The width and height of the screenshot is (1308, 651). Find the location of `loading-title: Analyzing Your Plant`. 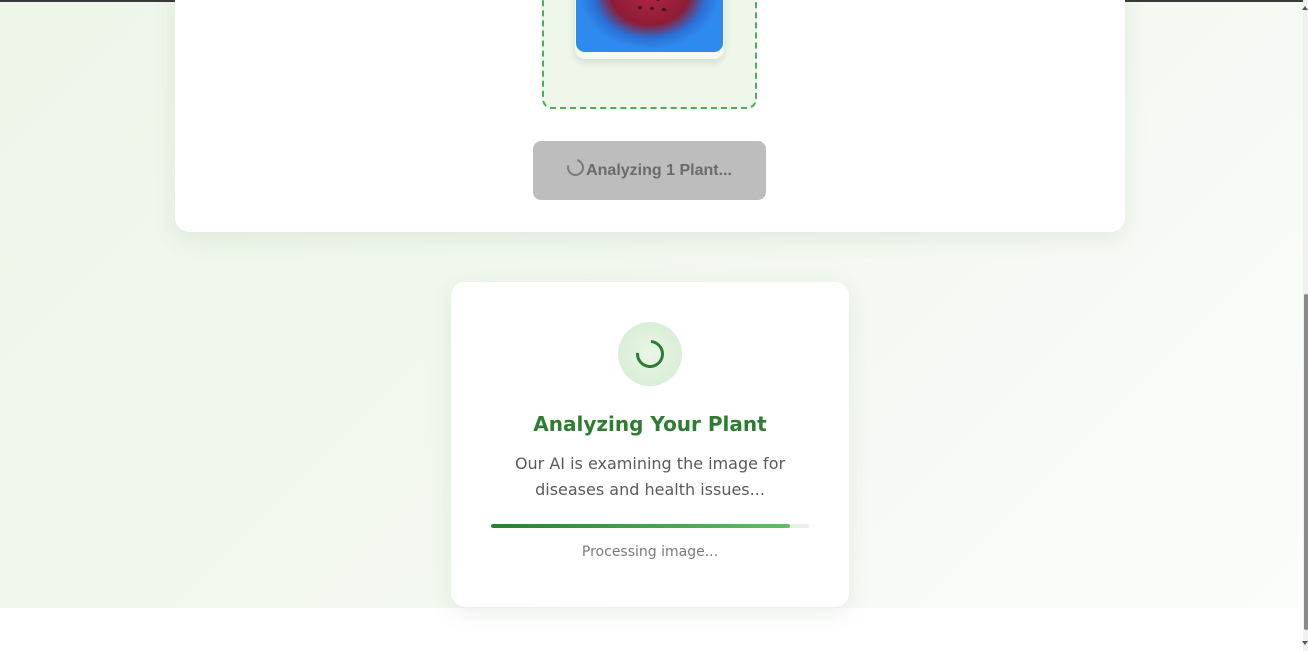

loading-title: Analyzing Your Plant is located at coordinates (650, 424).